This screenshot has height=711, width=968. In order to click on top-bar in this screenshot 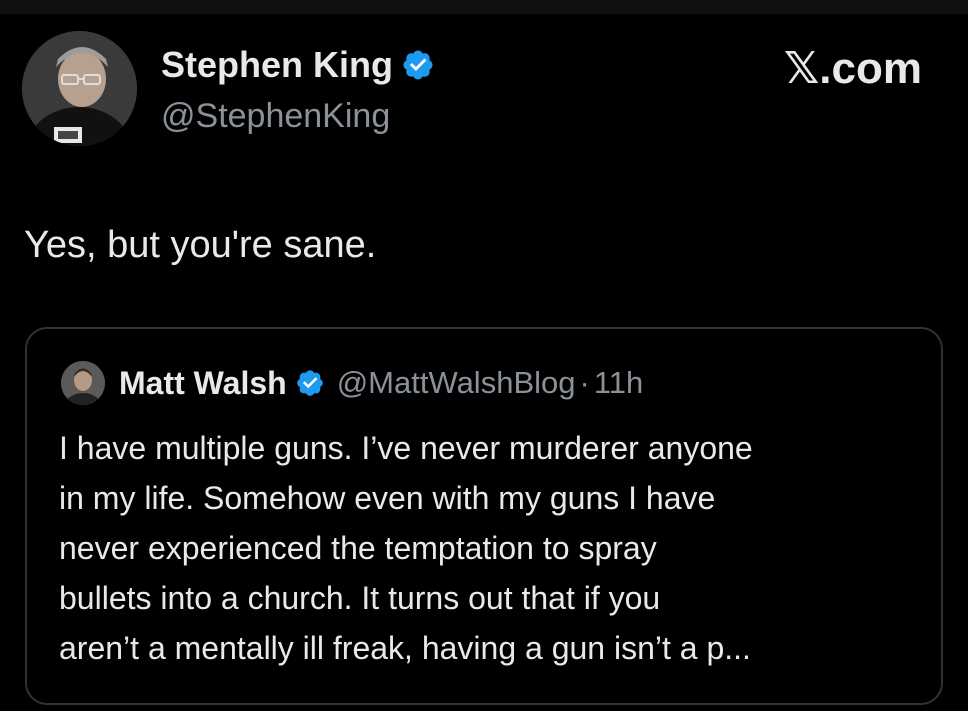, I will do `click(484, 7)`.